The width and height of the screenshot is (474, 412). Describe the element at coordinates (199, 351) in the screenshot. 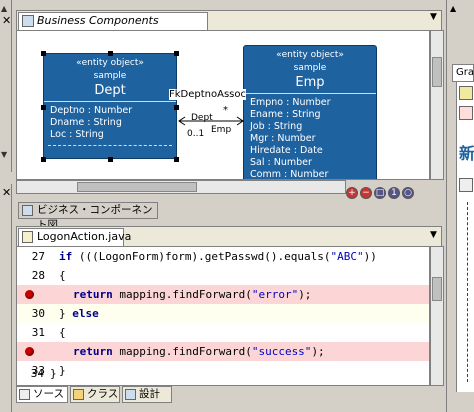

I see `code-text: return mapping.findForward("success");` at that location.